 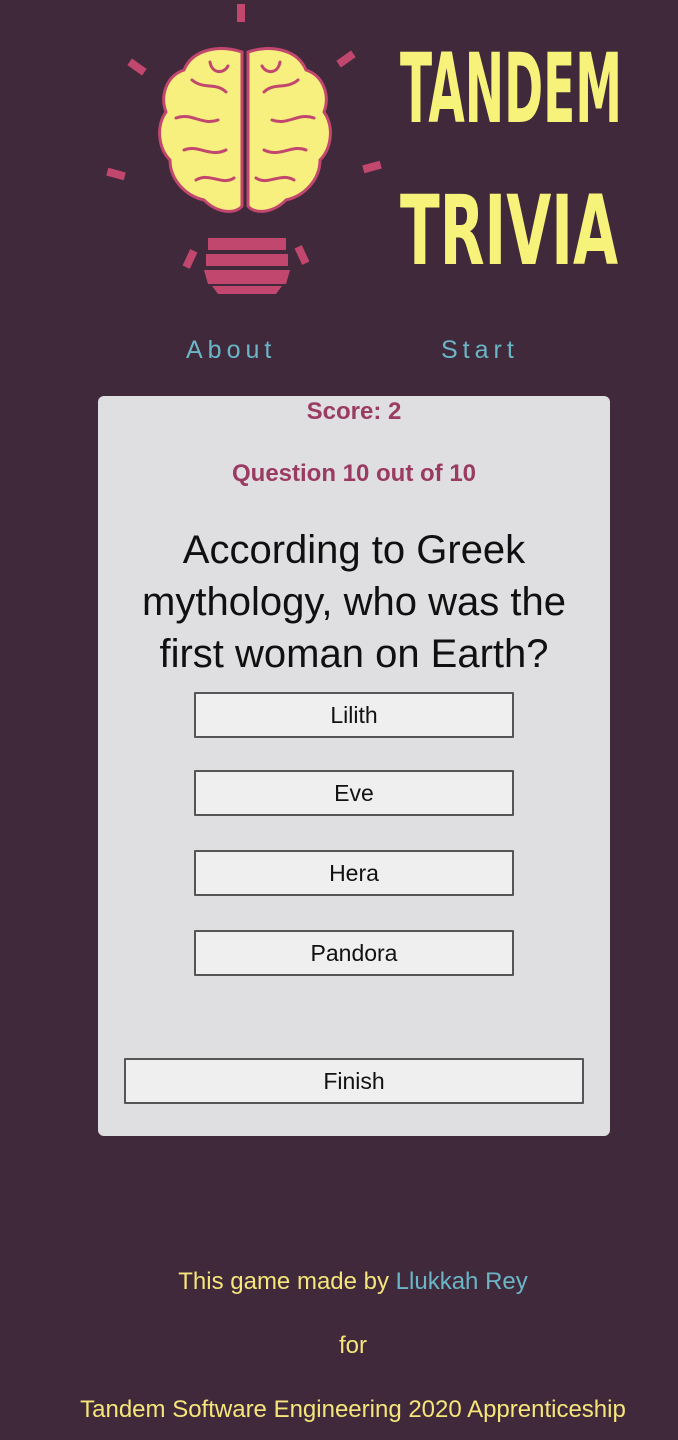 What do you see at coordinates (354, 873) in the screenshot?
I see `answer-button-hera: Hera` at bounding box center [354, 873].